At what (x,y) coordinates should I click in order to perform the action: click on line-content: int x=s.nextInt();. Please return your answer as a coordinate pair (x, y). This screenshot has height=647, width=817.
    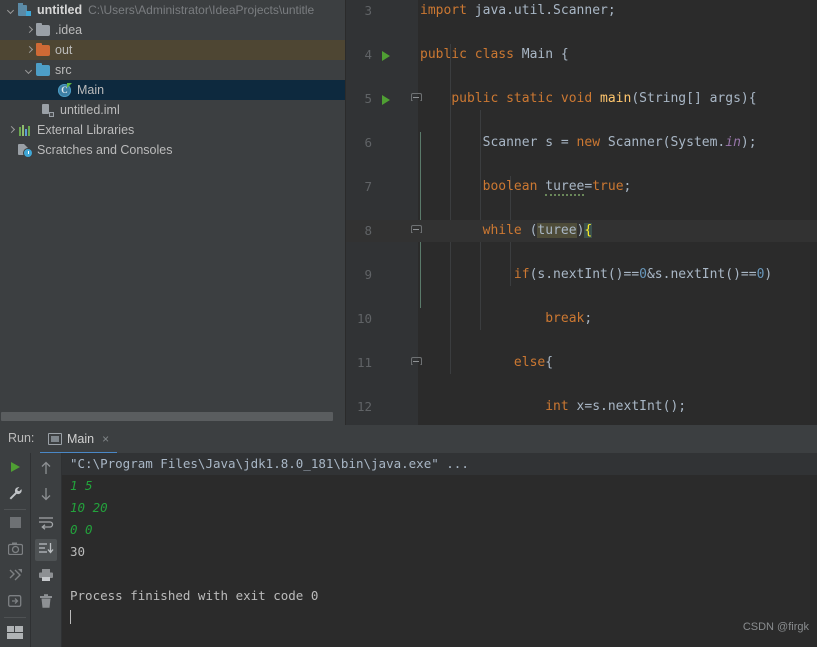
    Looking at the image, I should click on (616, 406).